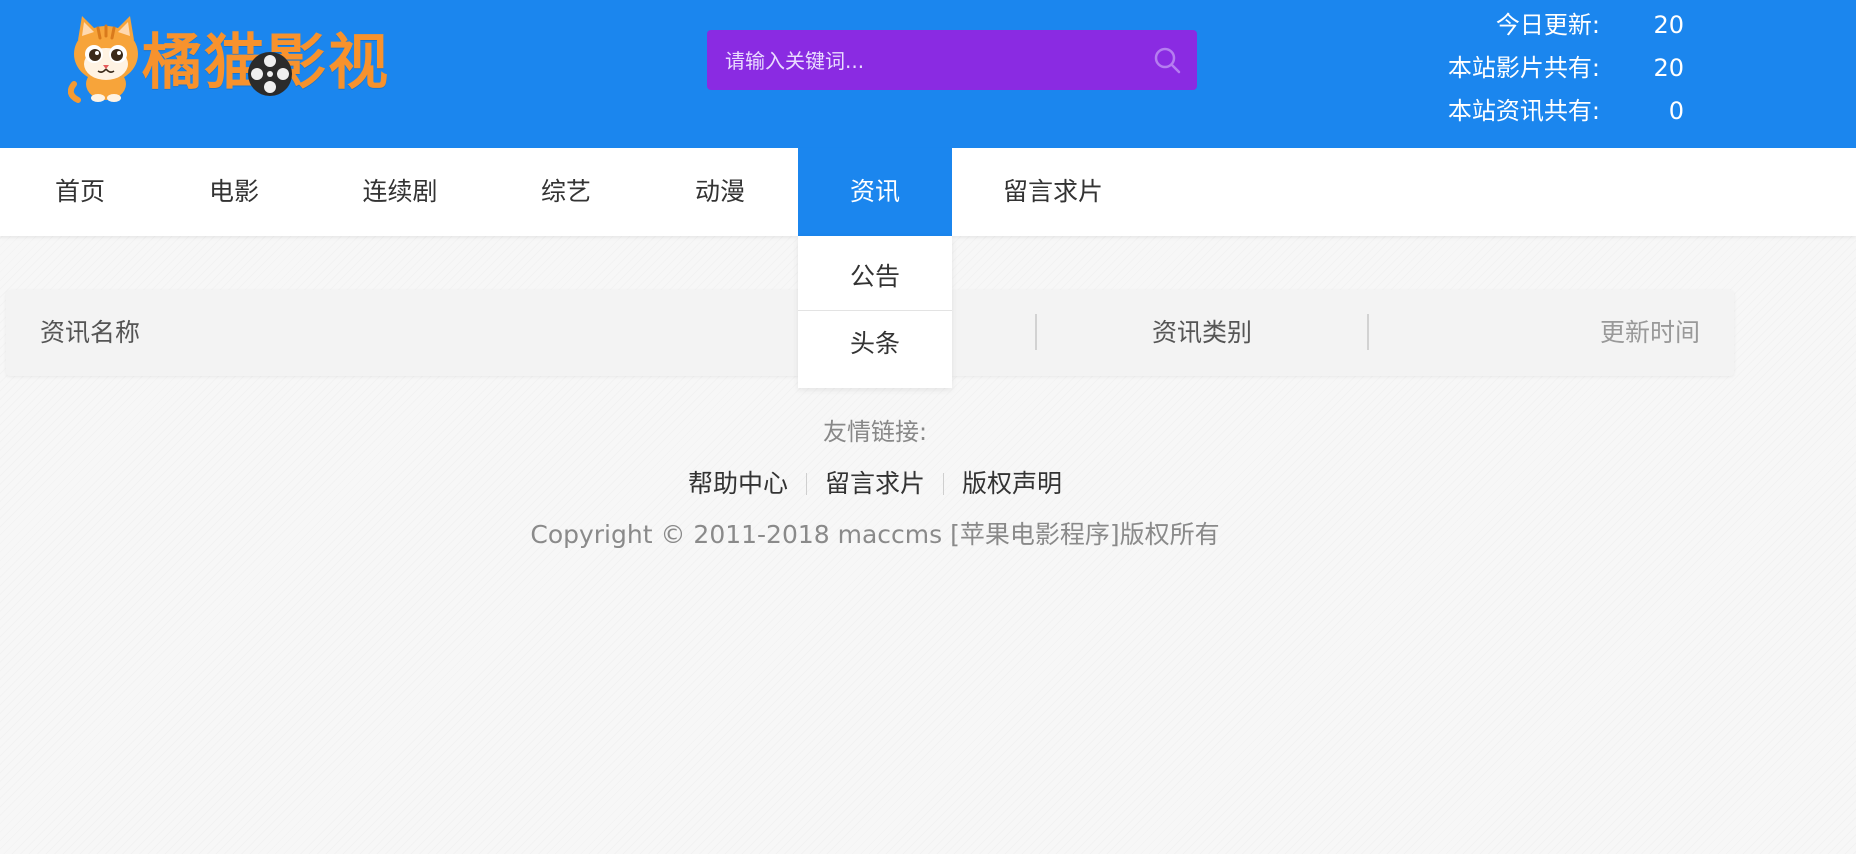 This screenshot has height=854, width=1856. What do you see at coordinates (400, 192) in the screenshot?
I see `nav-item-series: 连续剧` at bounding box center [400, 192].